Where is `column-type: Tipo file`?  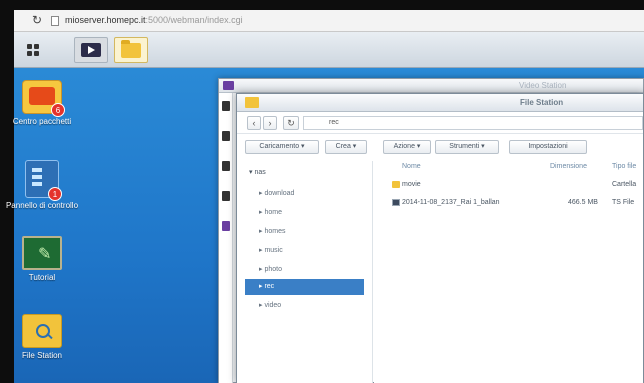
column-type: Tipo file is located at coordinates (624, 166).